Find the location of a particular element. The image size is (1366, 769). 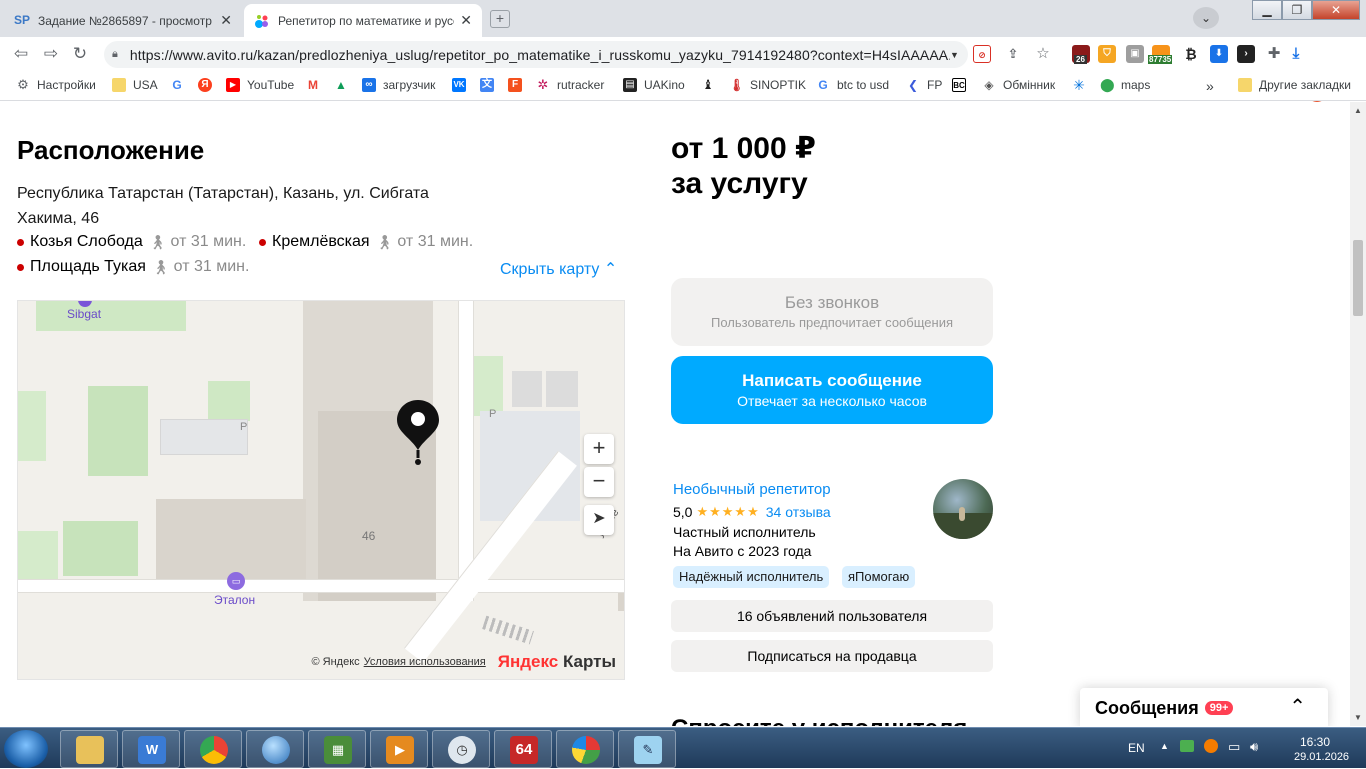

back-arrow-icon: ⇦ is located at coordinates (21, 54).